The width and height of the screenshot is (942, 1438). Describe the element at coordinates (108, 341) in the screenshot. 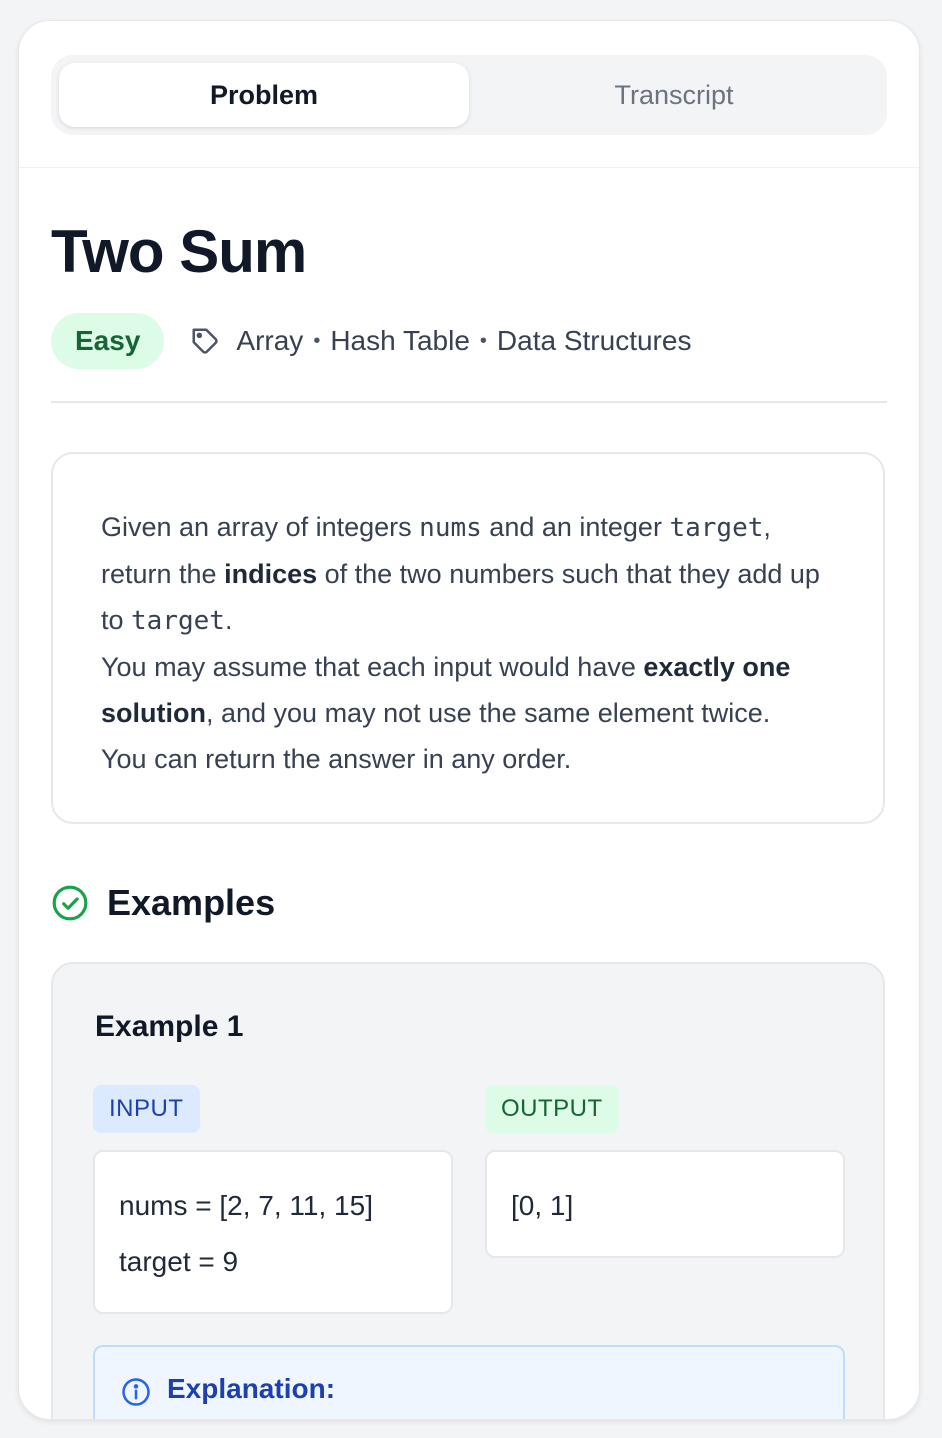

I see `difficulty-badge: Easy` at that location.